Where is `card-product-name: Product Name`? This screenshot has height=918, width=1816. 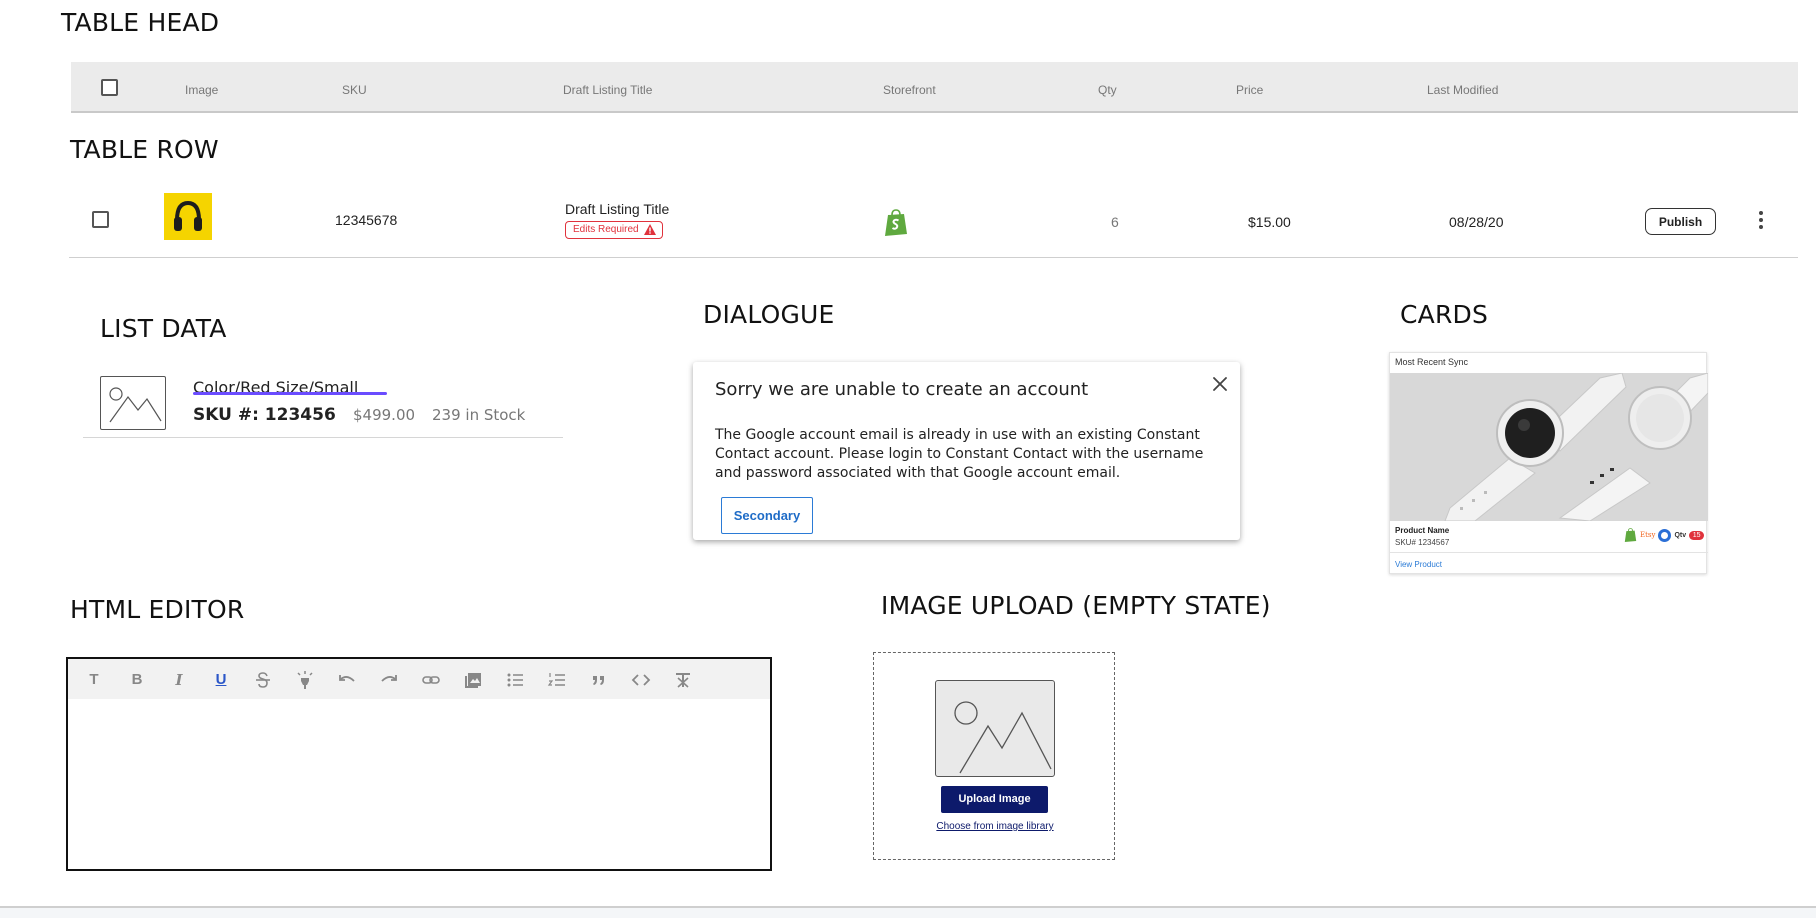
card-product-name: Product Name is located at coordinates (1422, 530).